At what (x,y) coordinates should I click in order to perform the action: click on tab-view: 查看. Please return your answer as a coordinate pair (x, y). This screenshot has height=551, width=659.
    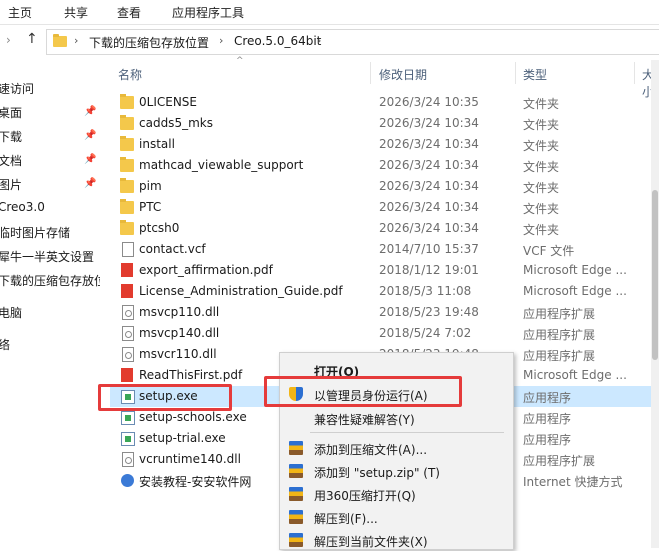
    Looking at the image, I should click on (129, 12).